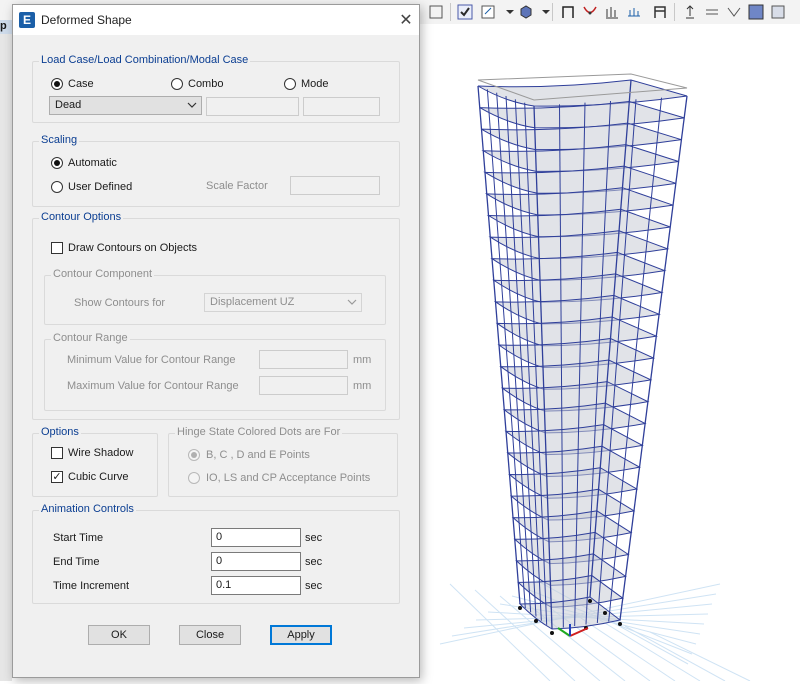 The height and width of the screenshot is (684, 800). What do you see at coordinates (259, 432) in the screenshot?
I see `hinge-state-group-label: Hinge State Colored Dots are For` at bounding box center [259, 432].